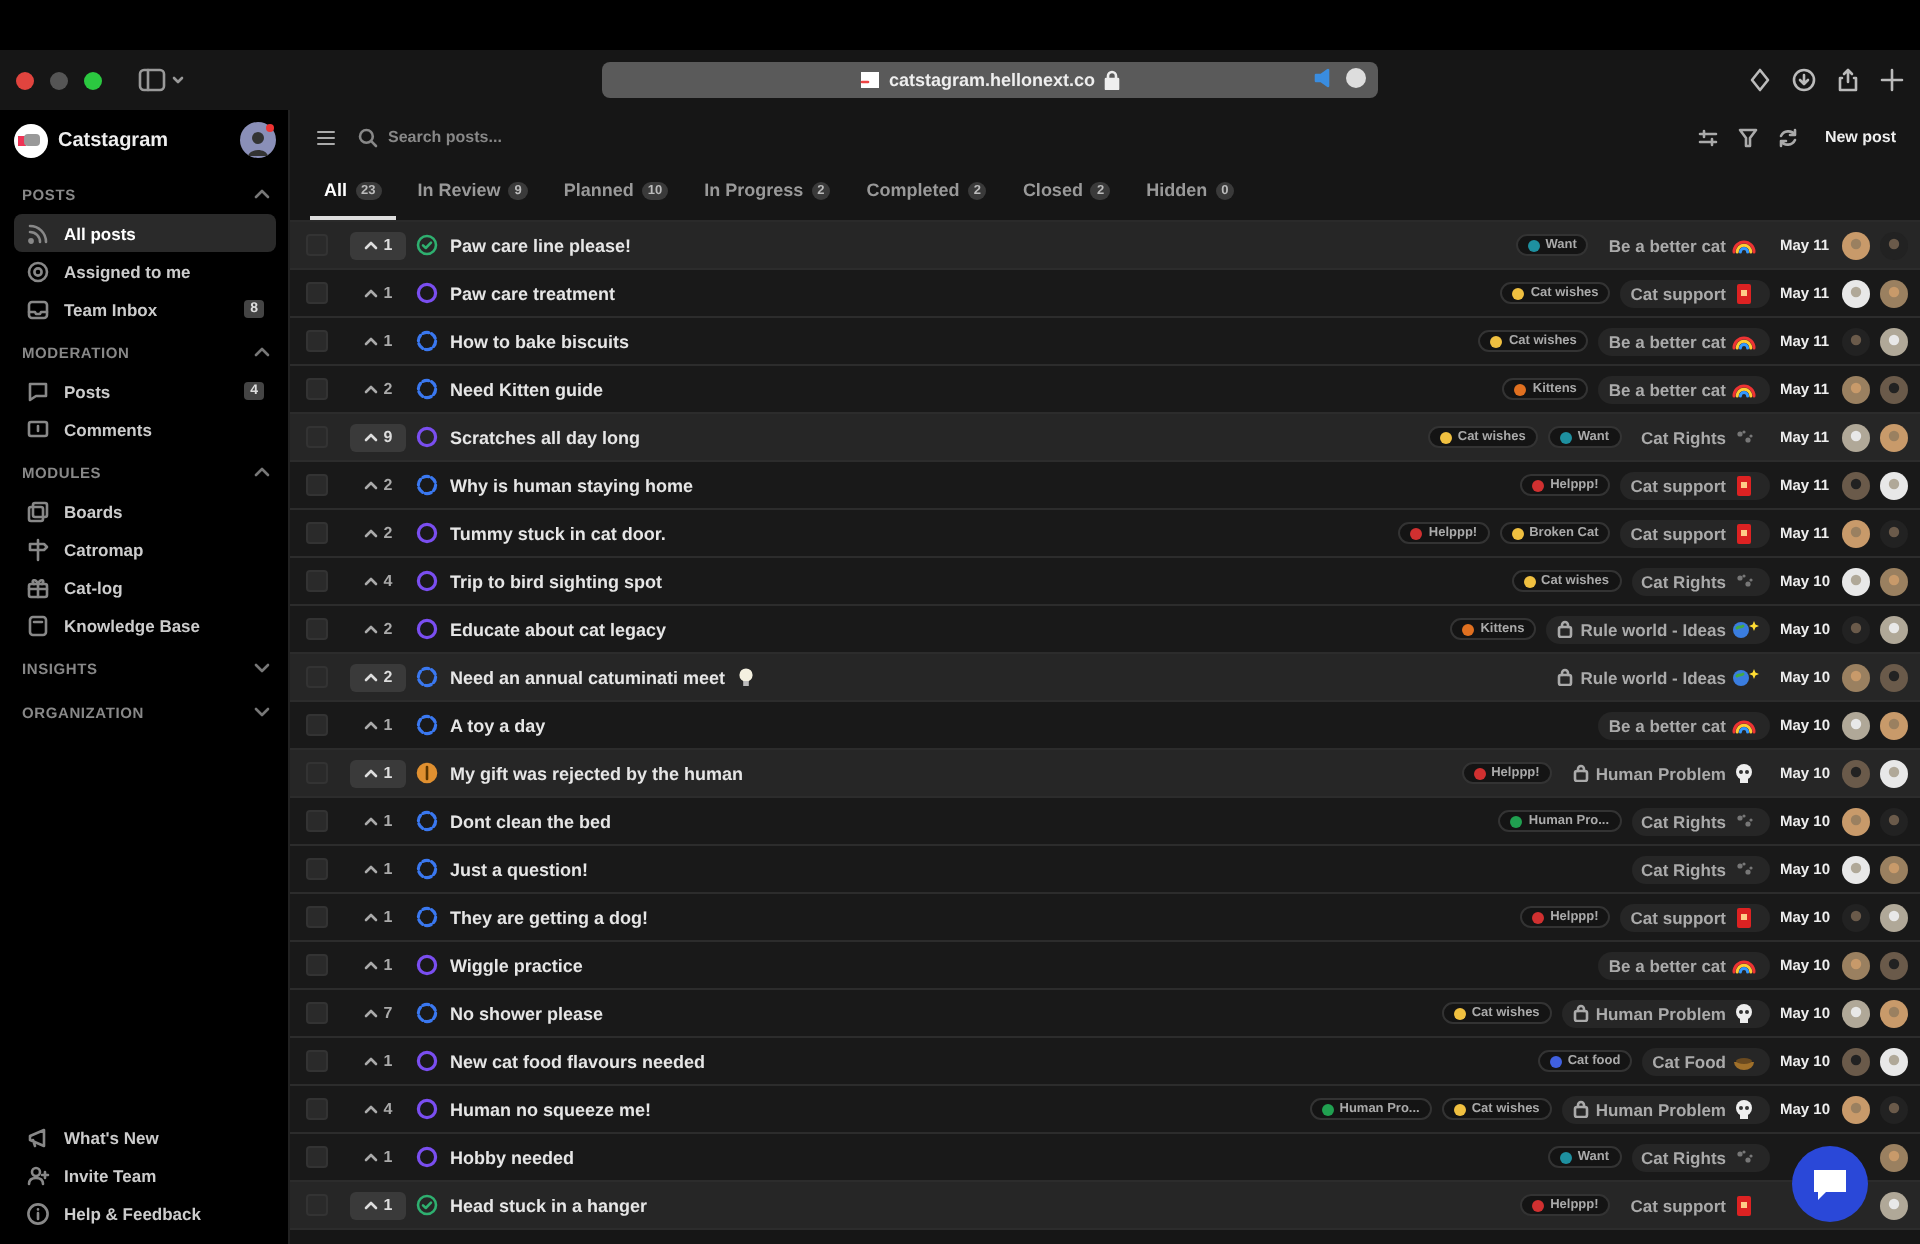 This screenshot has height=1244, width=1920. Describe the element at coordinates (326, 137) in the screenshot. I see `menu-icon` at that location.